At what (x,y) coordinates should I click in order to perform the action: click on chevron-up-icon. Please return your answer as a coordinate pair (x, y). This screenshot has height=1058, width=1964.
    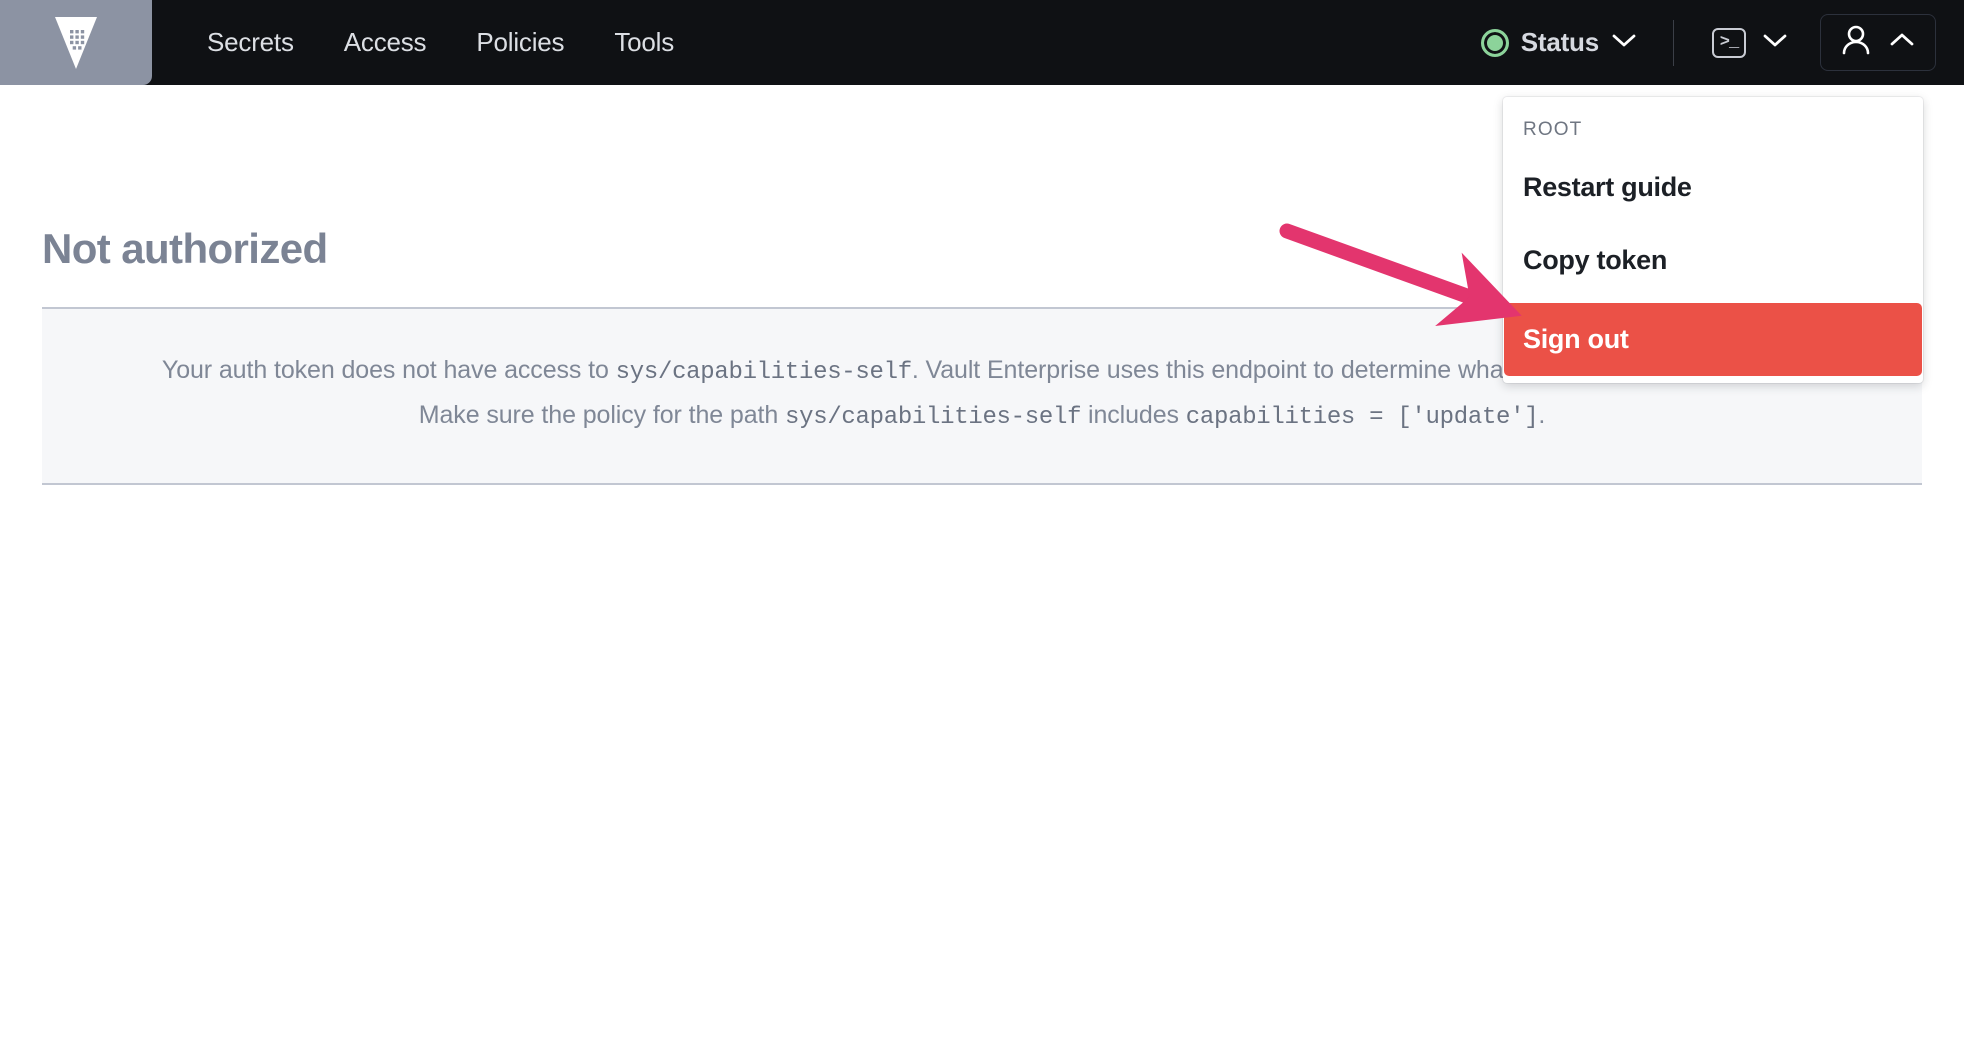
    Looking at the image, I should click on (1902, 42).